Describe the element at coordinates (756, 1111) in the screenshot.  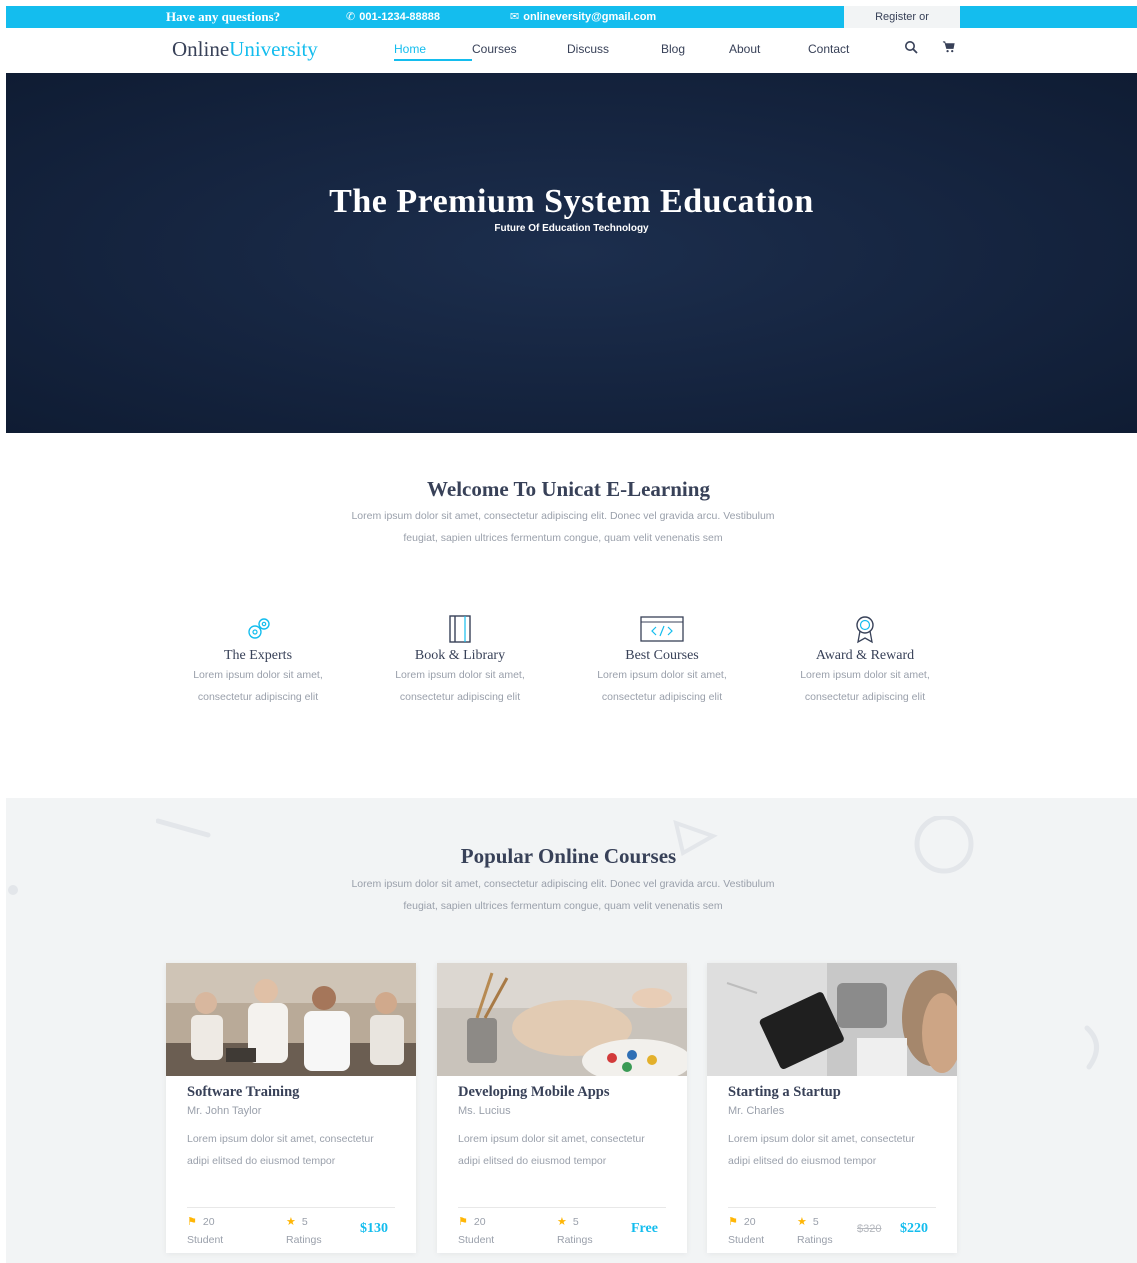
I see `course-author: Mr. Charles` at that location.